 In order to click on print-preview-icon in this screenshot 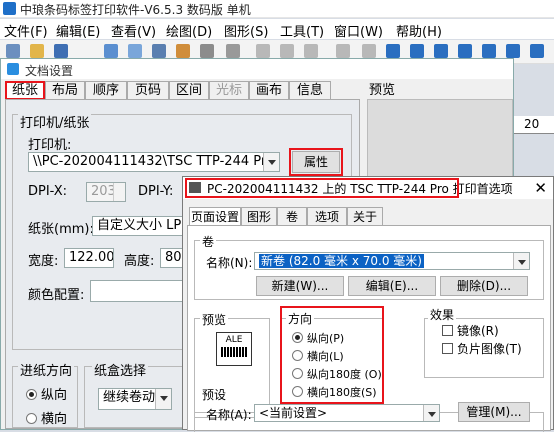, I will do `click(135, 51)`.